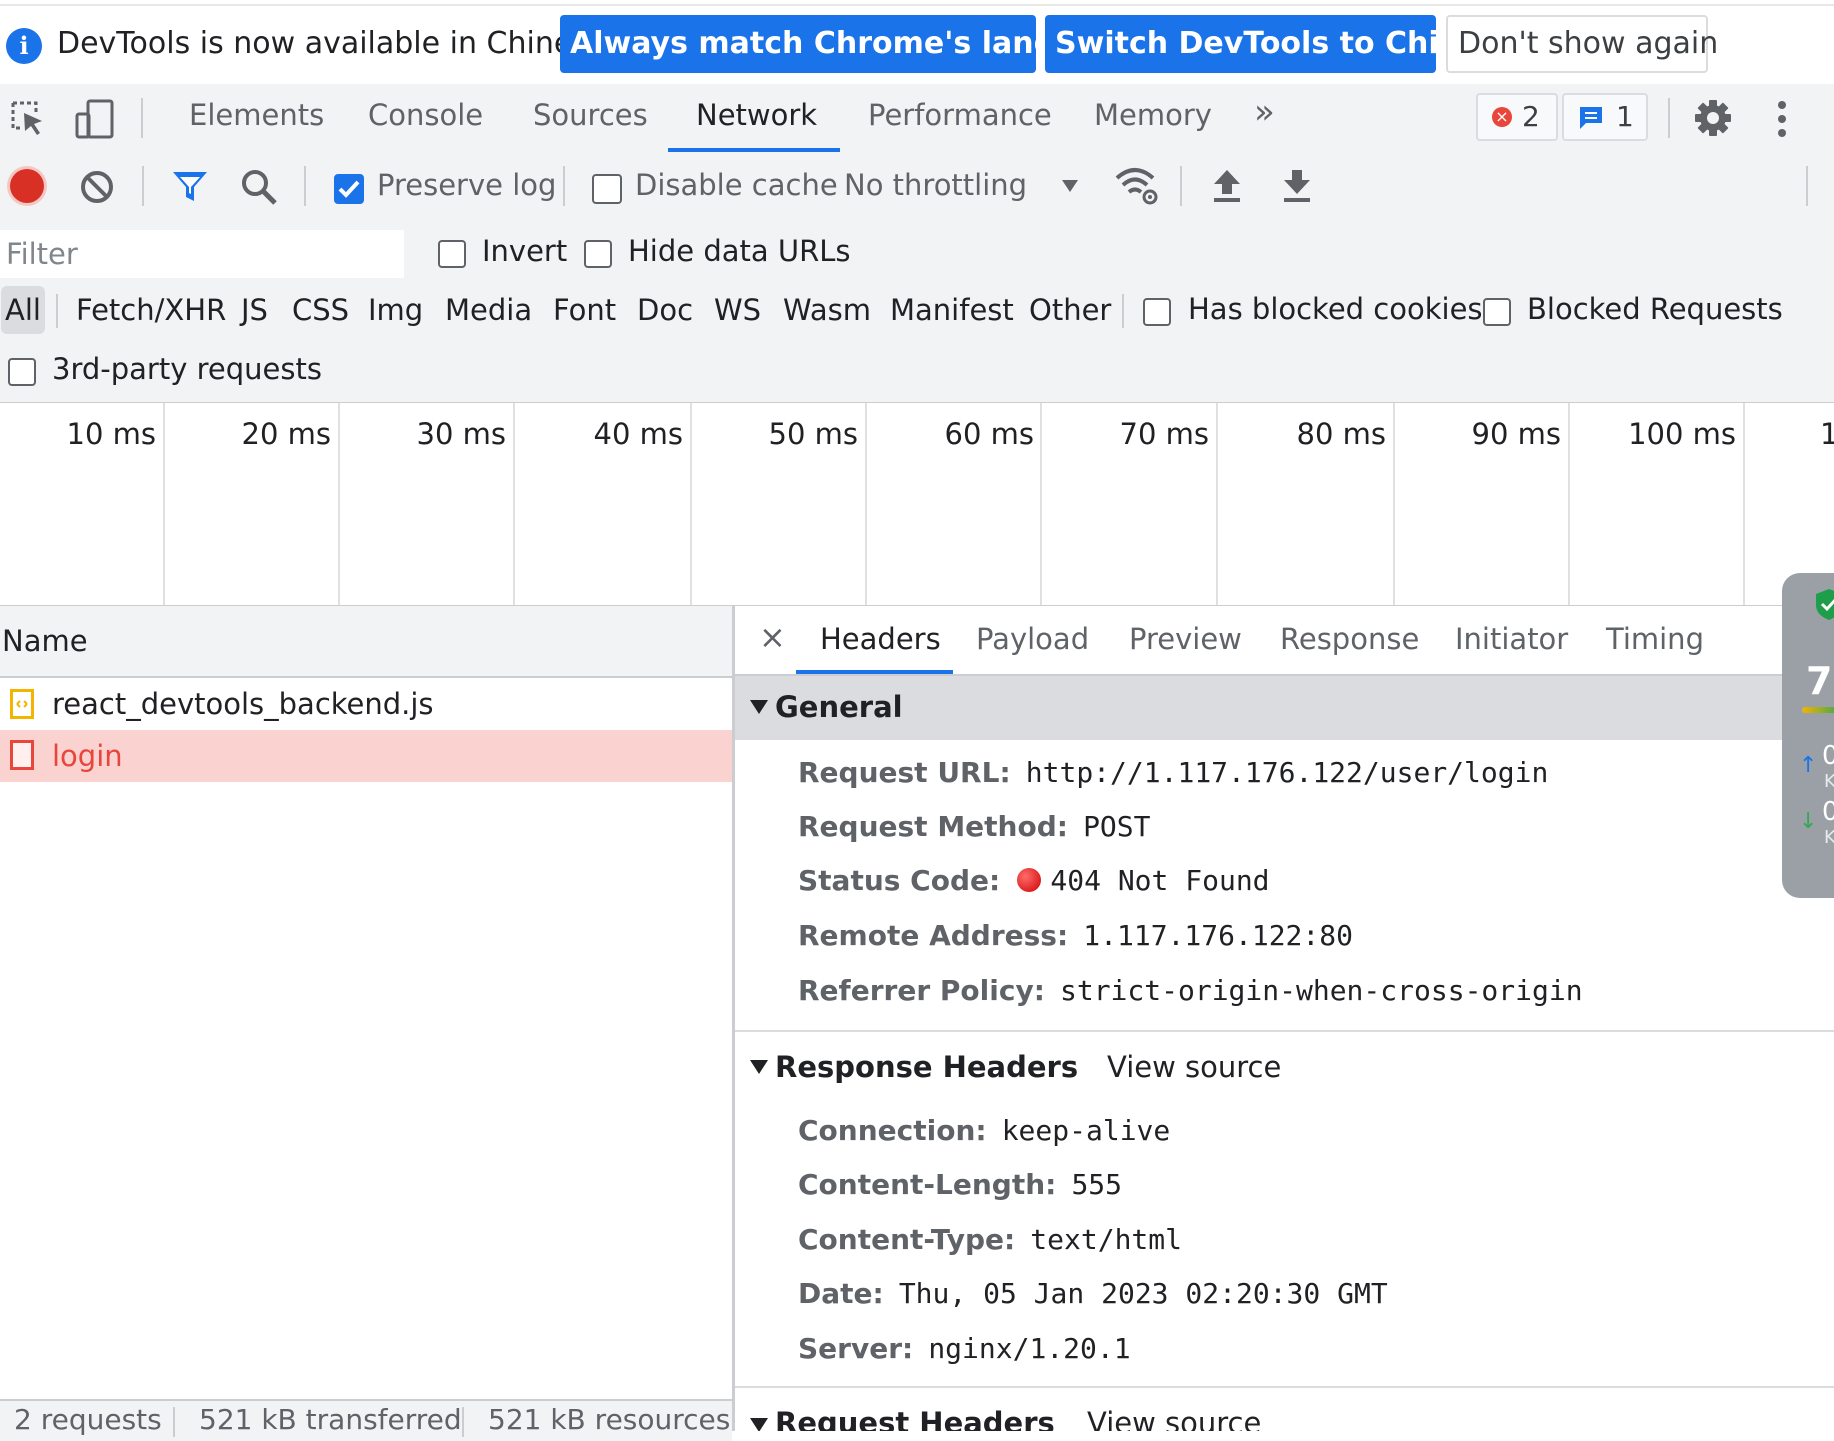 The height and width of the screenshot is (1441, 1834). What do you see at coordinates (1284, 708) in the screenshot?
I see `general-section-header: General` at bounding box center [1284, 708].